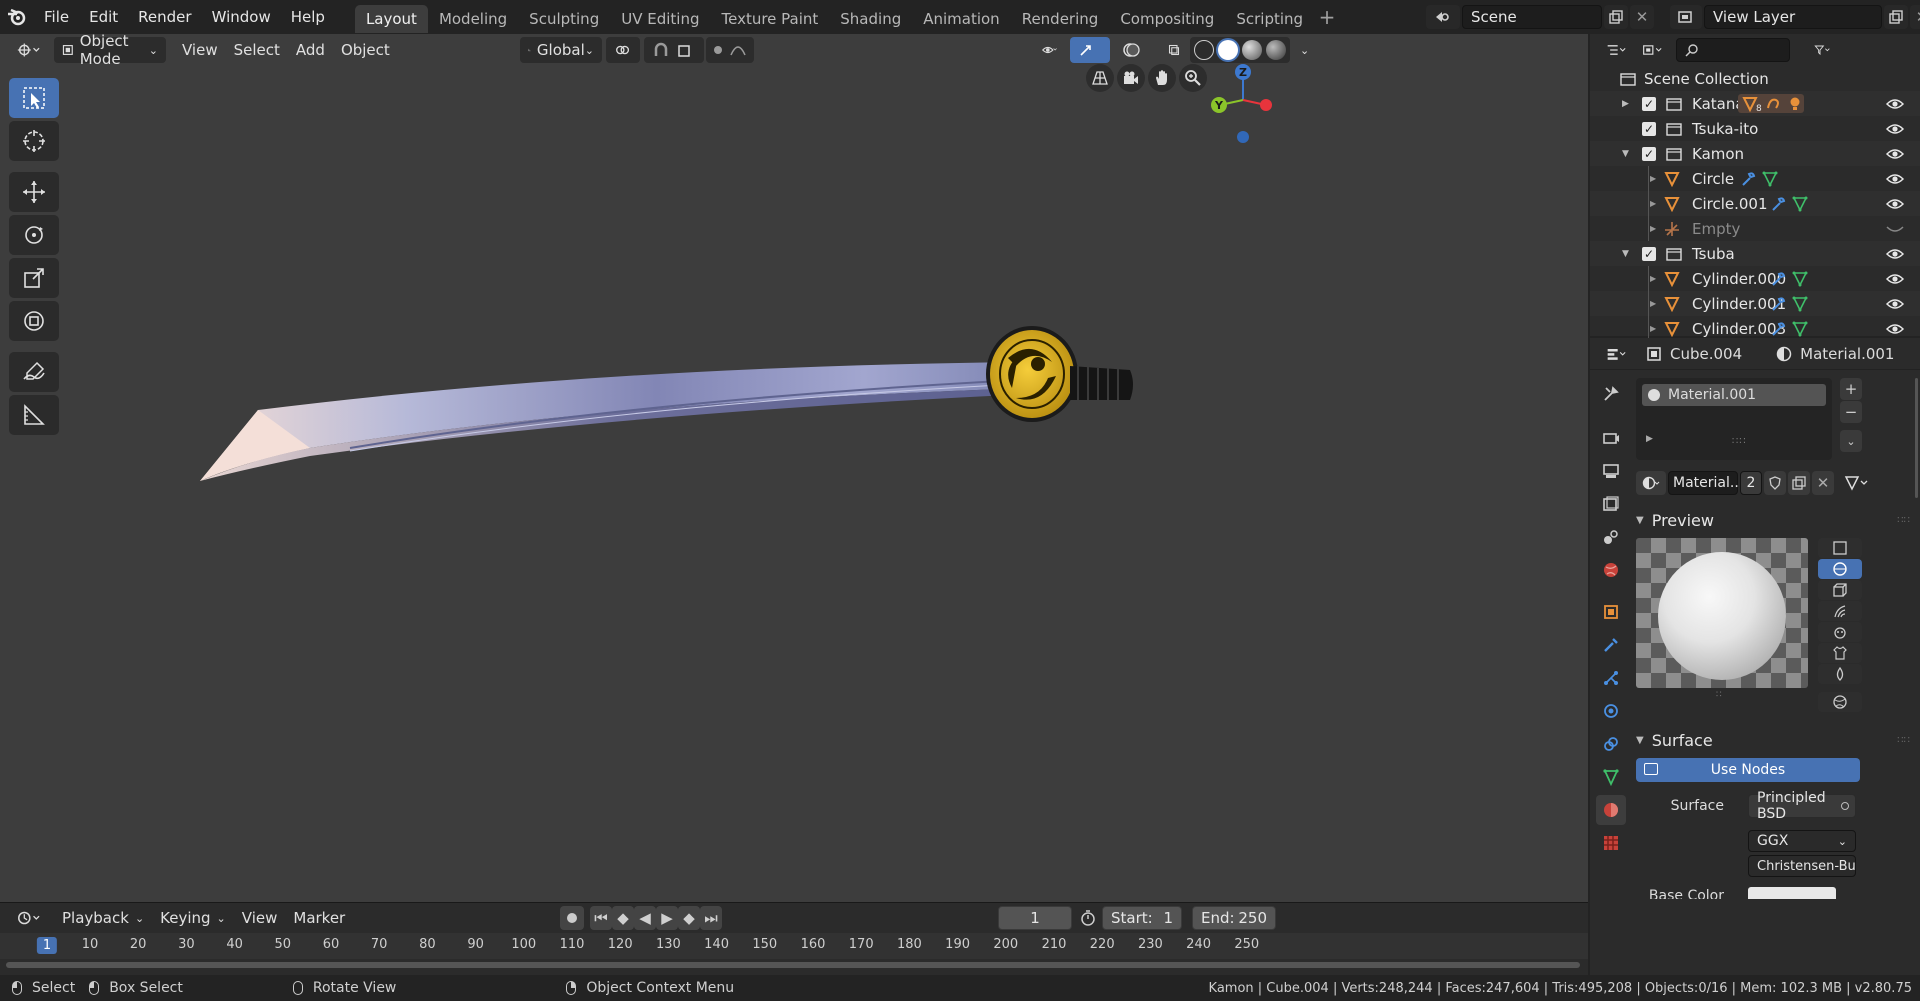 Image resolution: width=1920 pixels, height=1001 pixels. I want to click on solid-shading-icon, so click(1228, 50).